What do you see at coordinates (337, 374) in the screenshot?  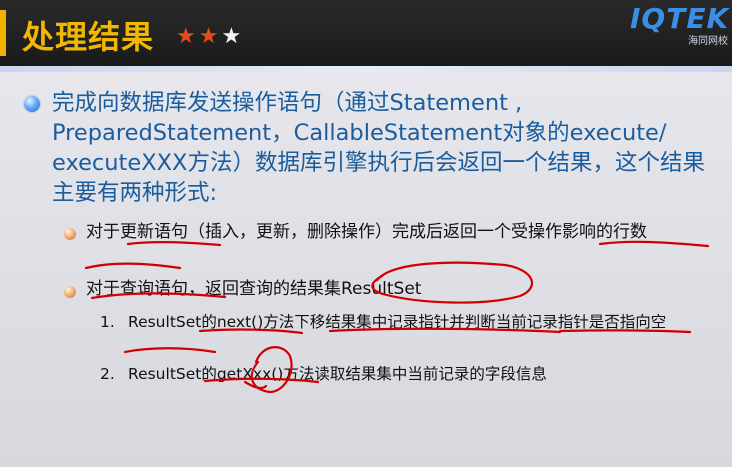 I see `list-item-text: ResultSet的getXxx()方法读取结果集中当前记录的字段信息` at bounding box center [337, 374].